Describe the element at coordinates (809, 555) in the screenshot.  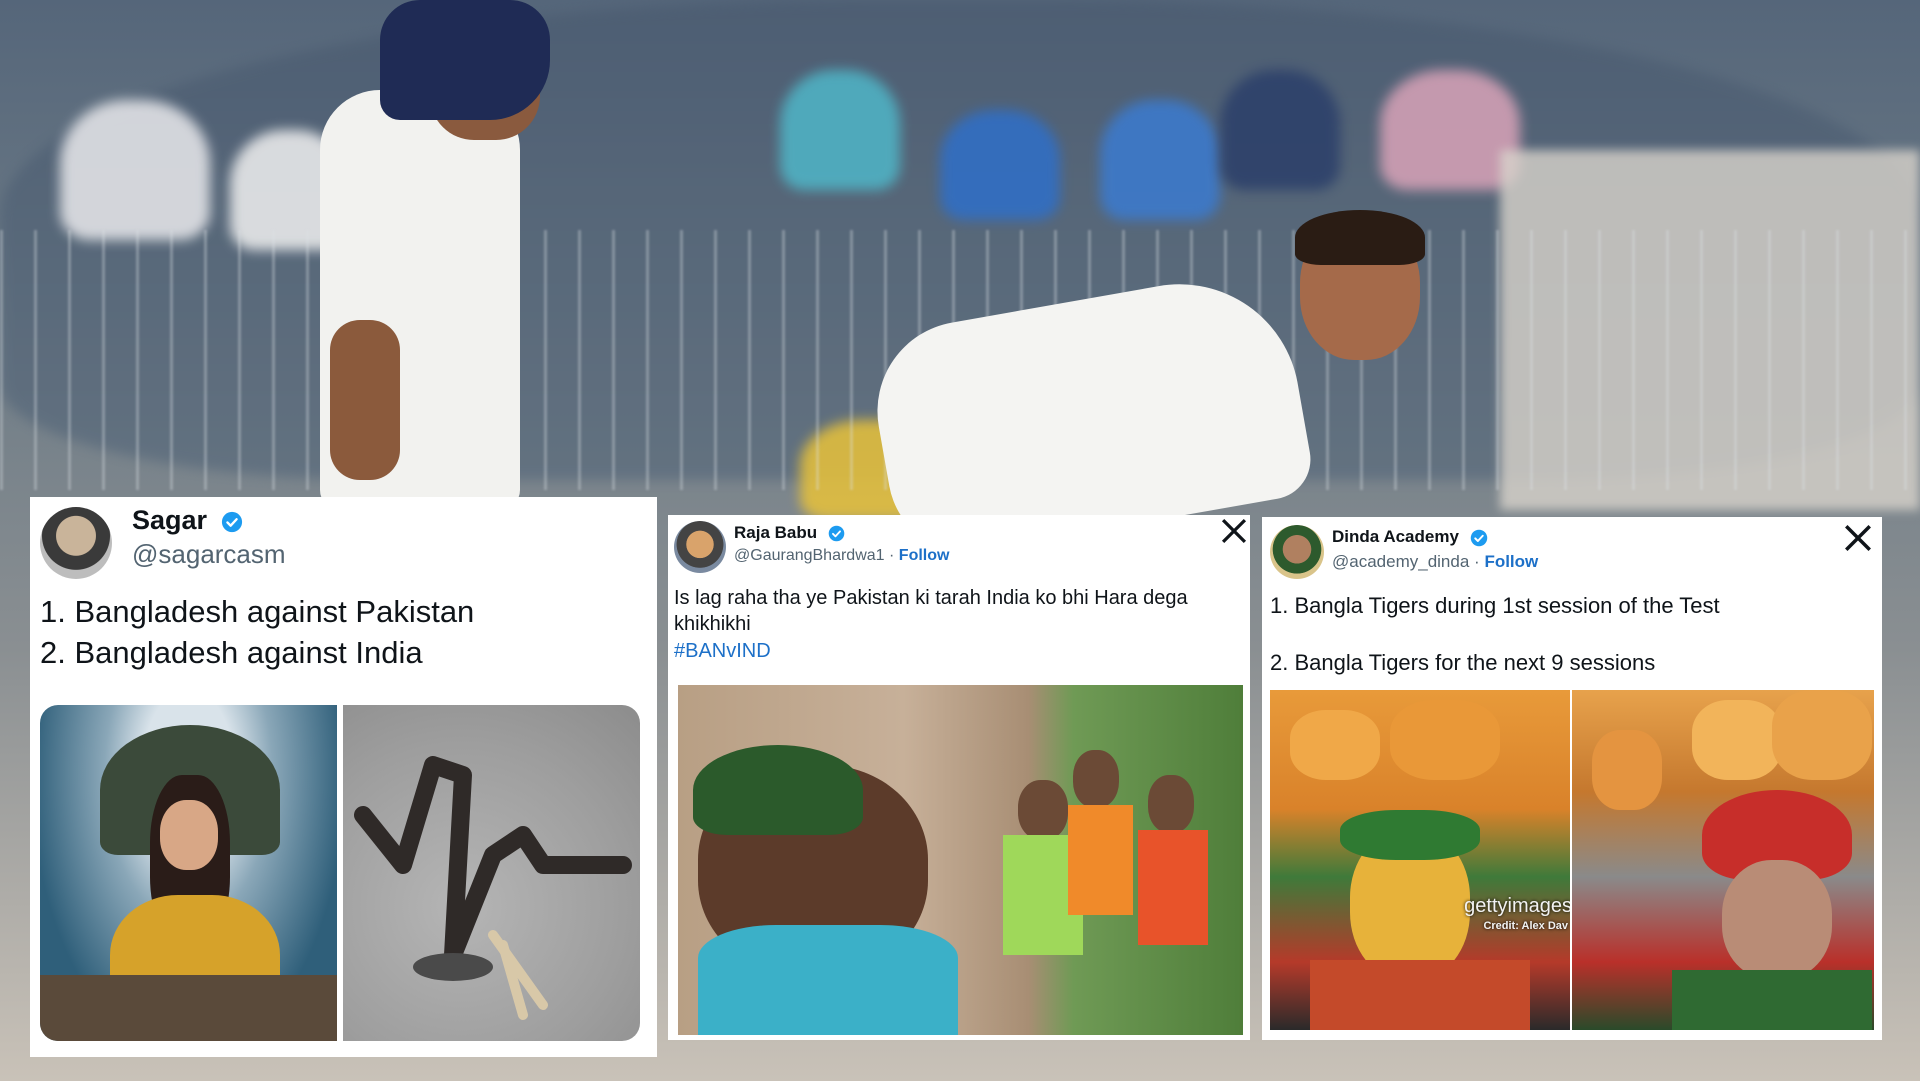
I see `author-handle: @GaurangBhardwa1` at that location.